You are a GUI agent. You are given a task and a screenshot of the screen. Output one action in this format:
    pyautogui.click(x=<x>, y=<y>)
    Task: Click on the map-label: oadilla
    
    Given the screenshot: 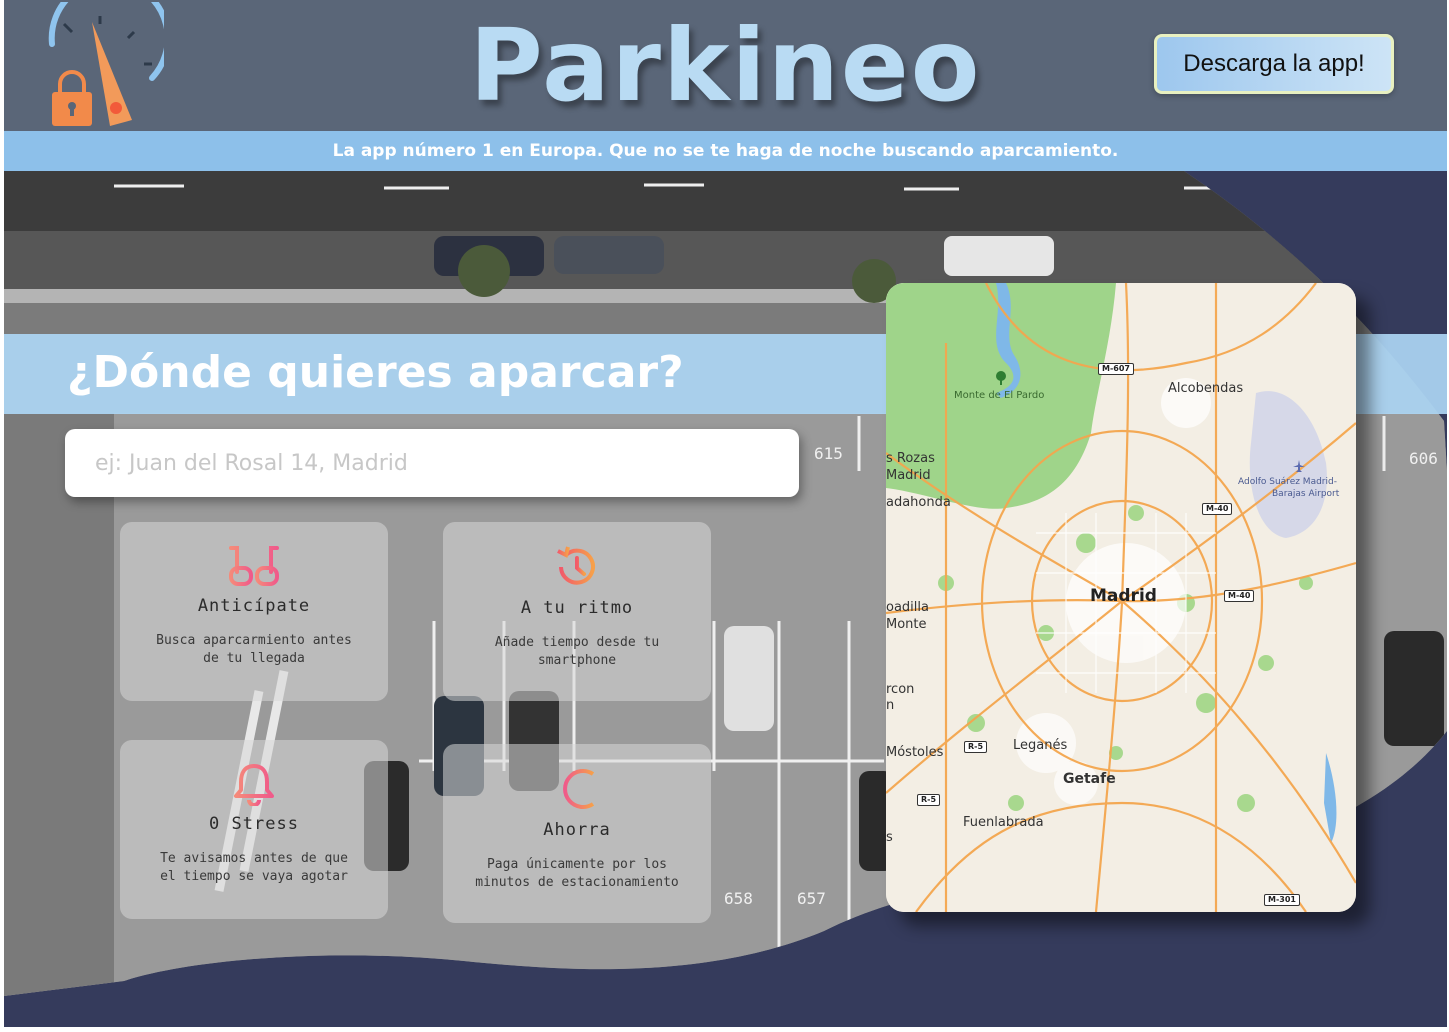 What is the action you would take?
    pyautogui.click(x=907, y=607)
    